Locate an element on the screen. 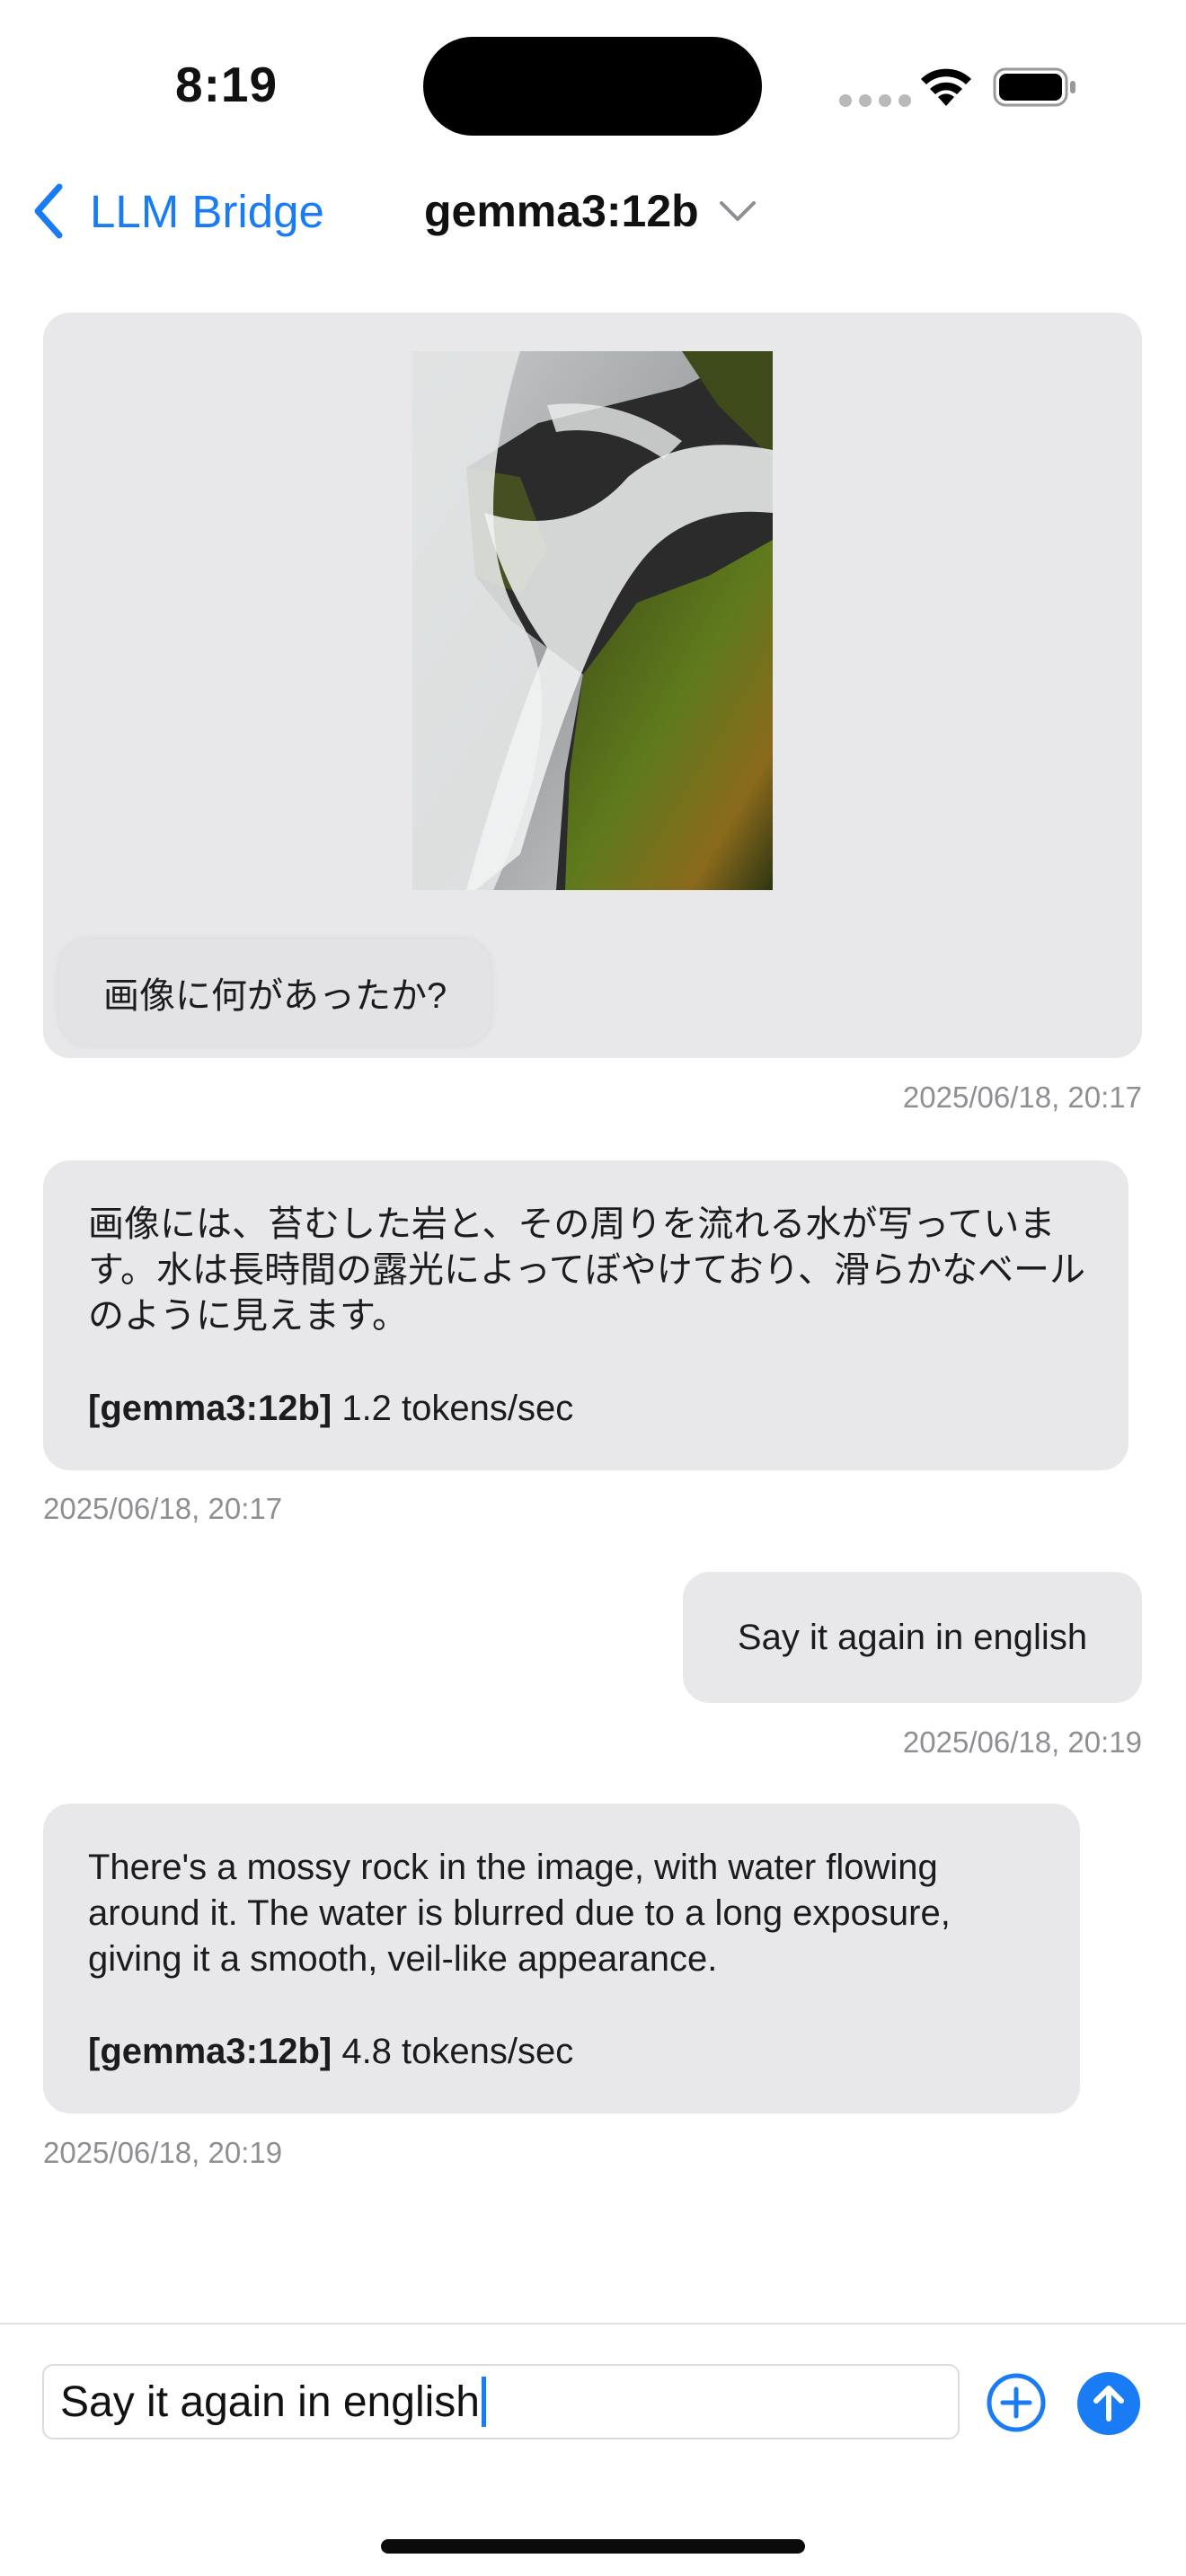 The image size is (1186, 2576). attached-waterfall-photo is located at coordinates (592, 620).